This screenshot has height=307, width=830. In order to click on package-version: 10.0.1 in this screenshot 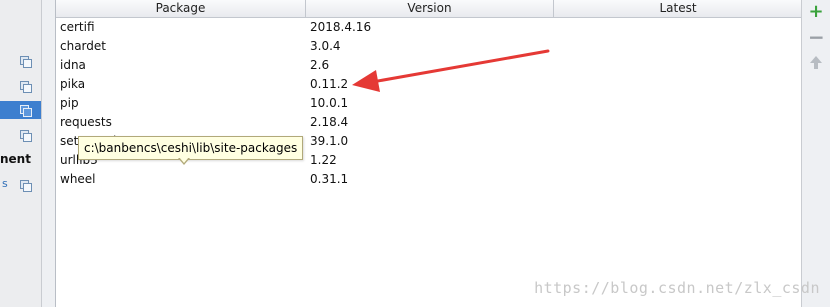, I will do `click(329, 103)`.